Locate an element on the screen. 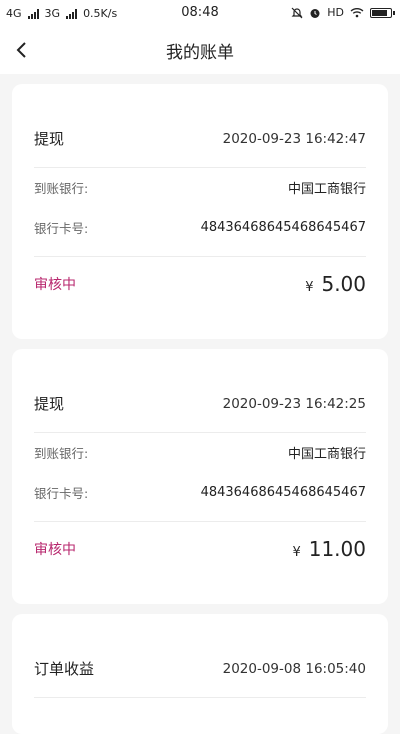  mute-bell-icon is located at coordinates (297, 12).